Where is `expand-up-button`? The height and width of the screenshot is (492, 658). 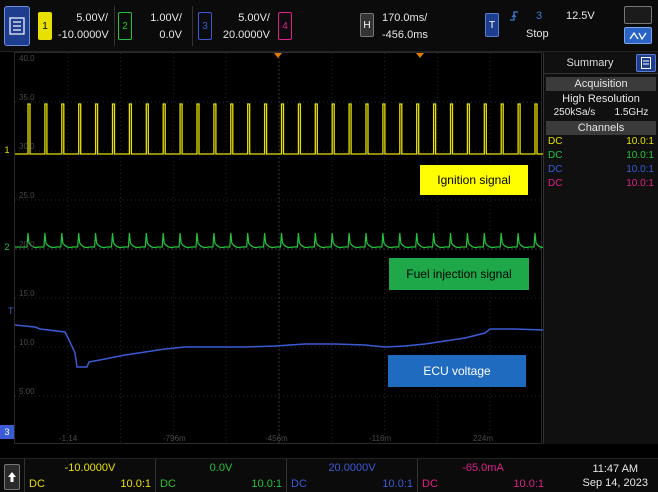 expand-up-button is located at coordinates (12, 477).